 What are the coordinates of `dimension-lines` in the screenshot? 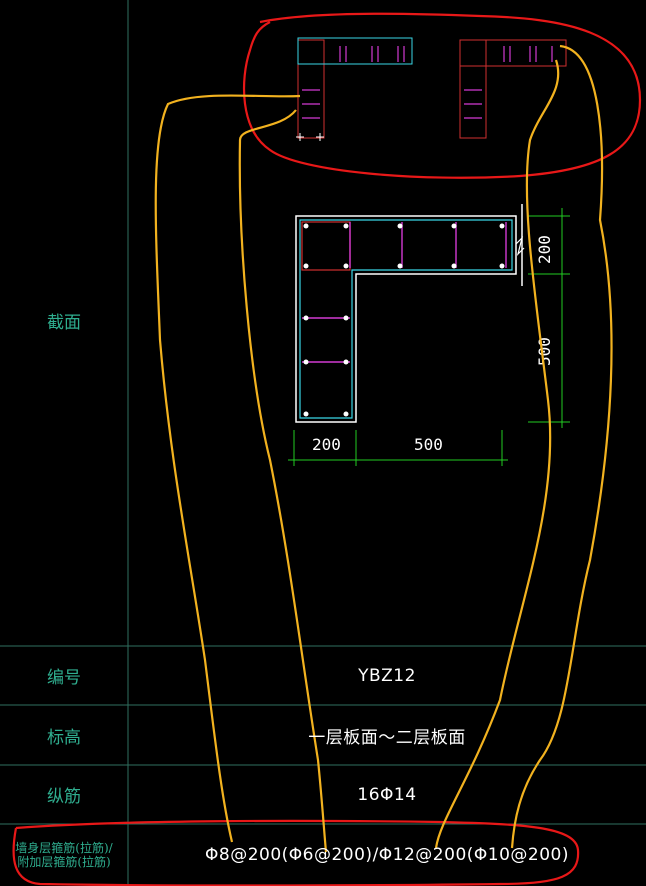 It's located at (429, 337).